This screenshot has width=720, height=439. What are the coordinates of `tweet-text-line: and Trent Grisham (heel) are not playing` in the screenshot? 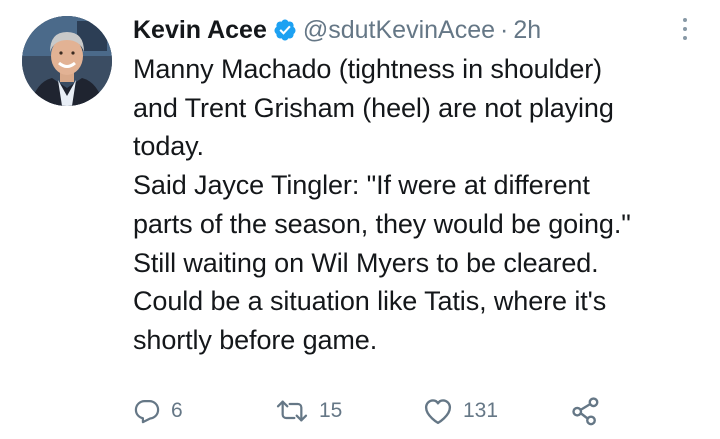 It's located at (373, 107).